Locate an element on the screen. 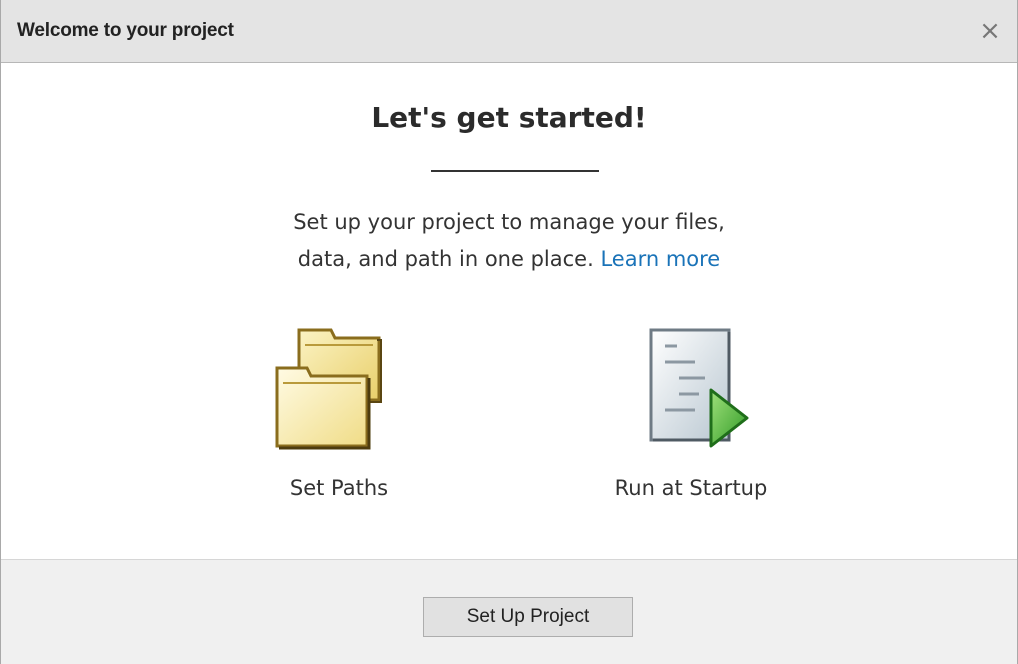  run-at-startup-action: Run at Startup is located at coordinates (691, 414).